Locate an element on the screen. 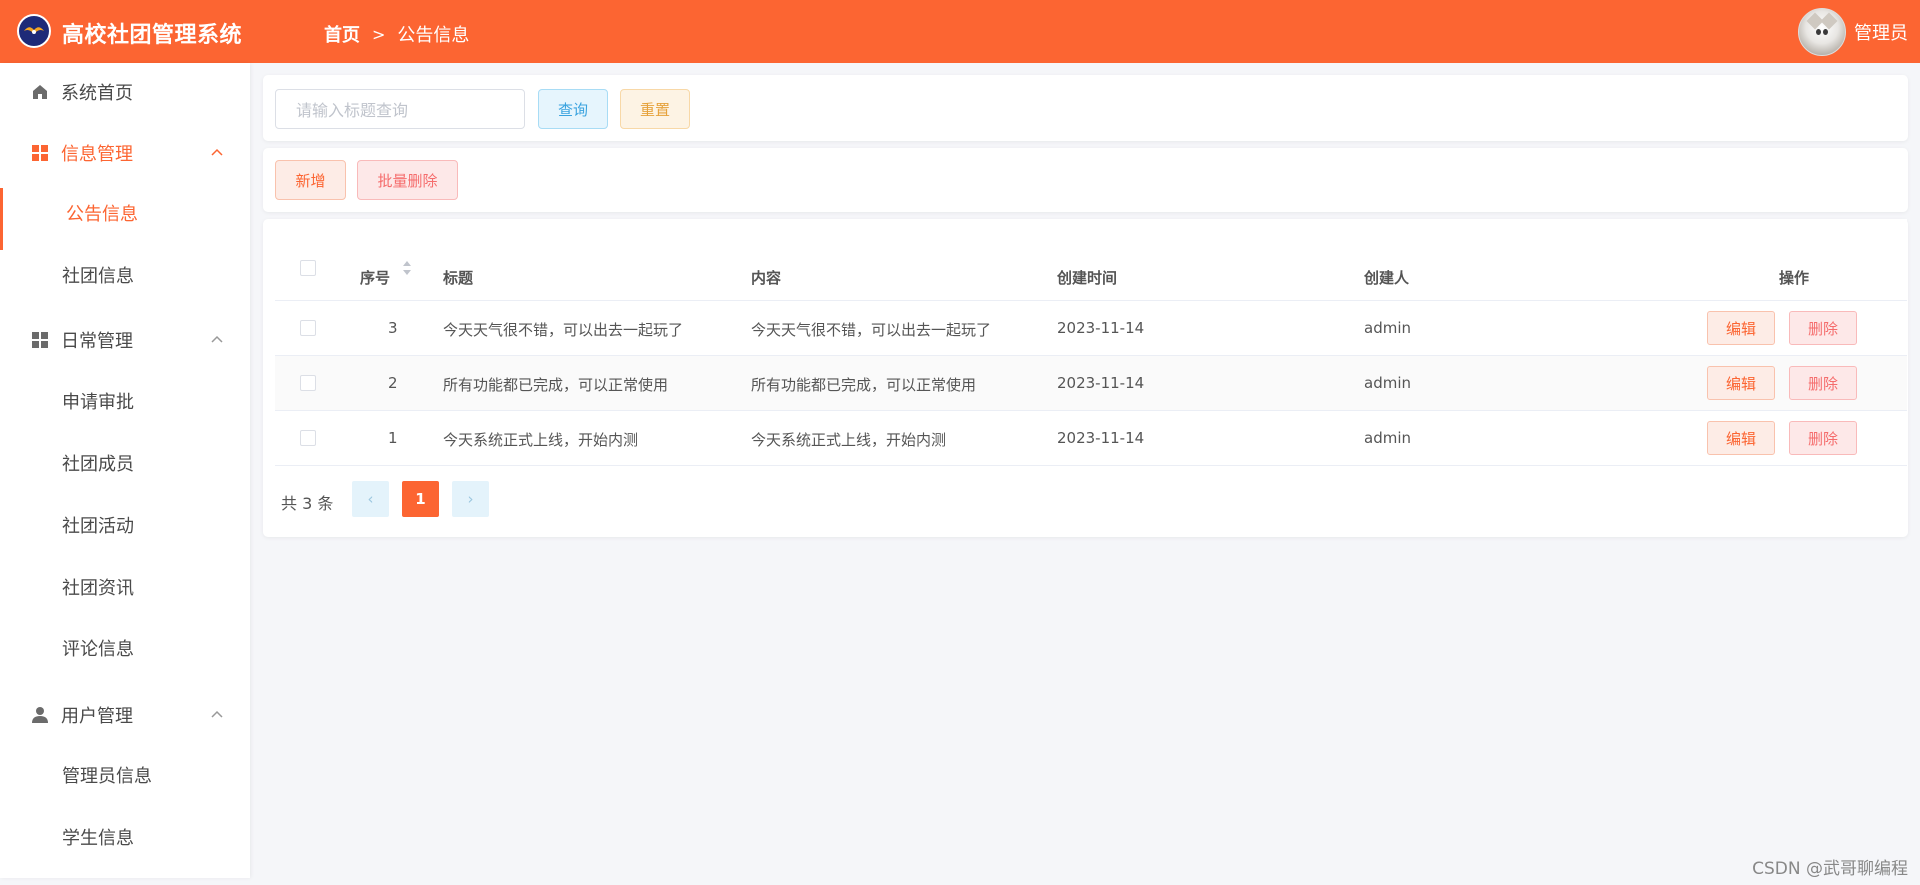 The width and height of the screenshot is (1920, 885). sidebar-group-daily: 日常管理 is located at coordinates (125, 340).